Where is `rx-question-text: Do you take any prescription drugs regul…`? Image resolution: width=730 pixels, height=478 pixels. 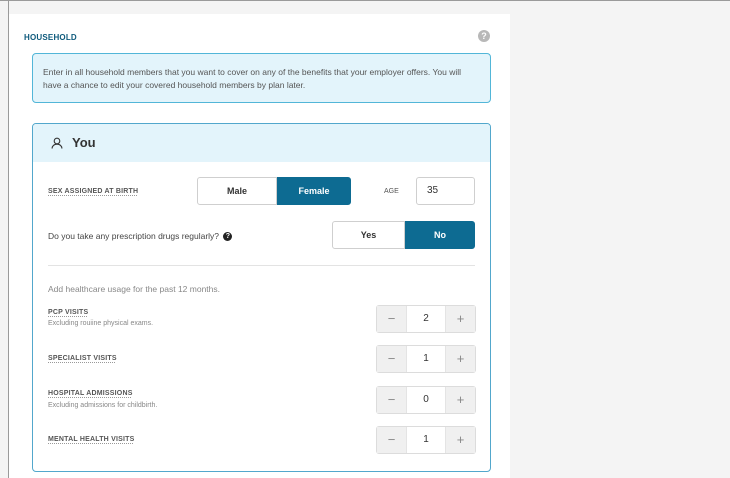
rx-question-text: Do you take any prescription drugs regul… is located at coordinates (134, 236).